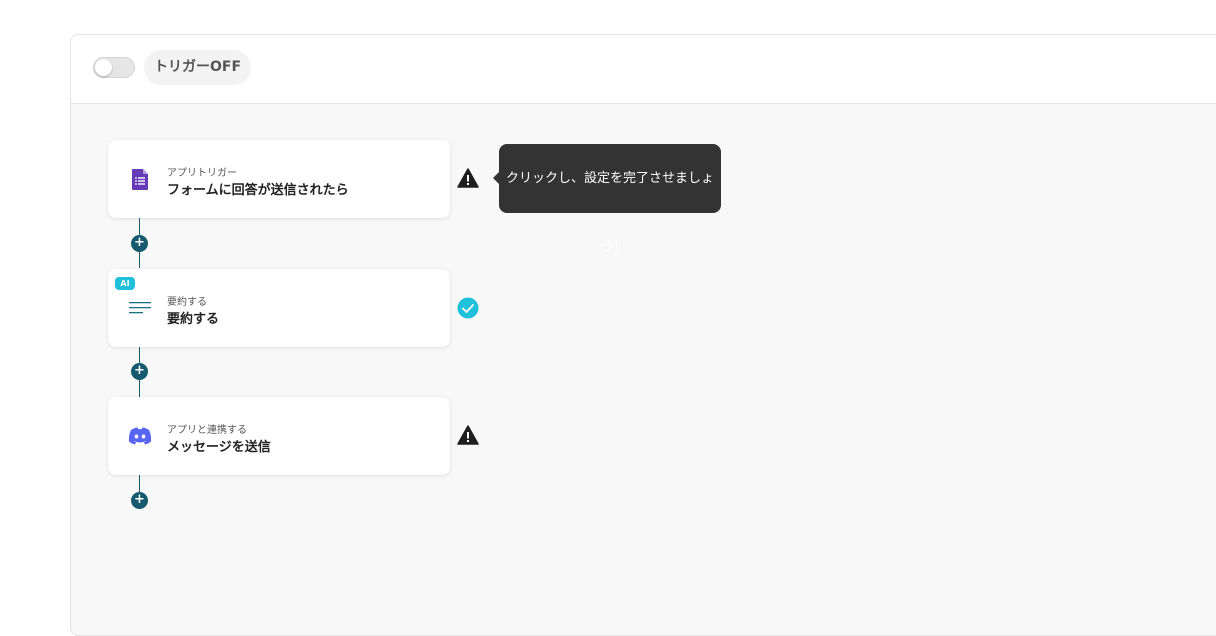 The height and width of the screenshot is (636, 1216). I want to click on summary-lines-icon, so click(140, 308).